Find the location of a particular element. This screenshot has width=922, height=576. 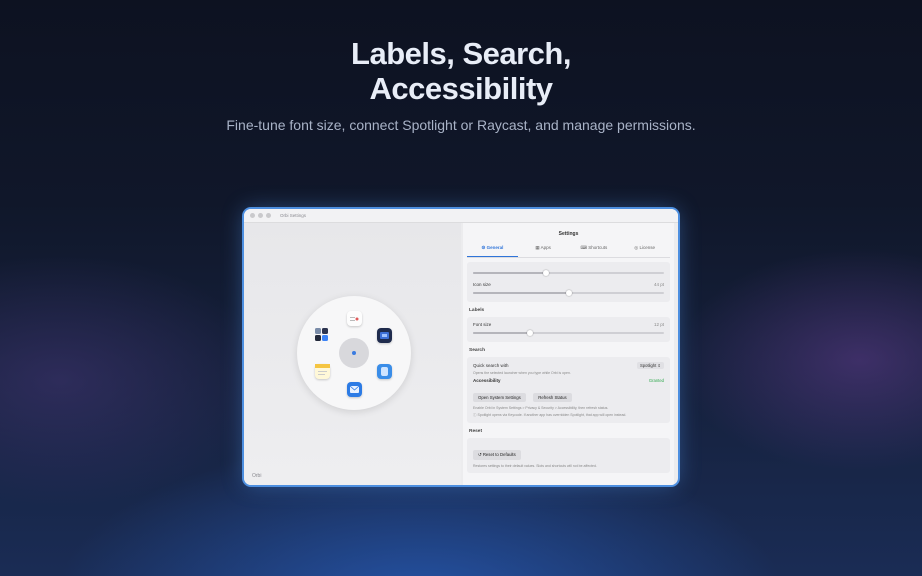

font-size-slider-fill is located at coordinates (502, 333).